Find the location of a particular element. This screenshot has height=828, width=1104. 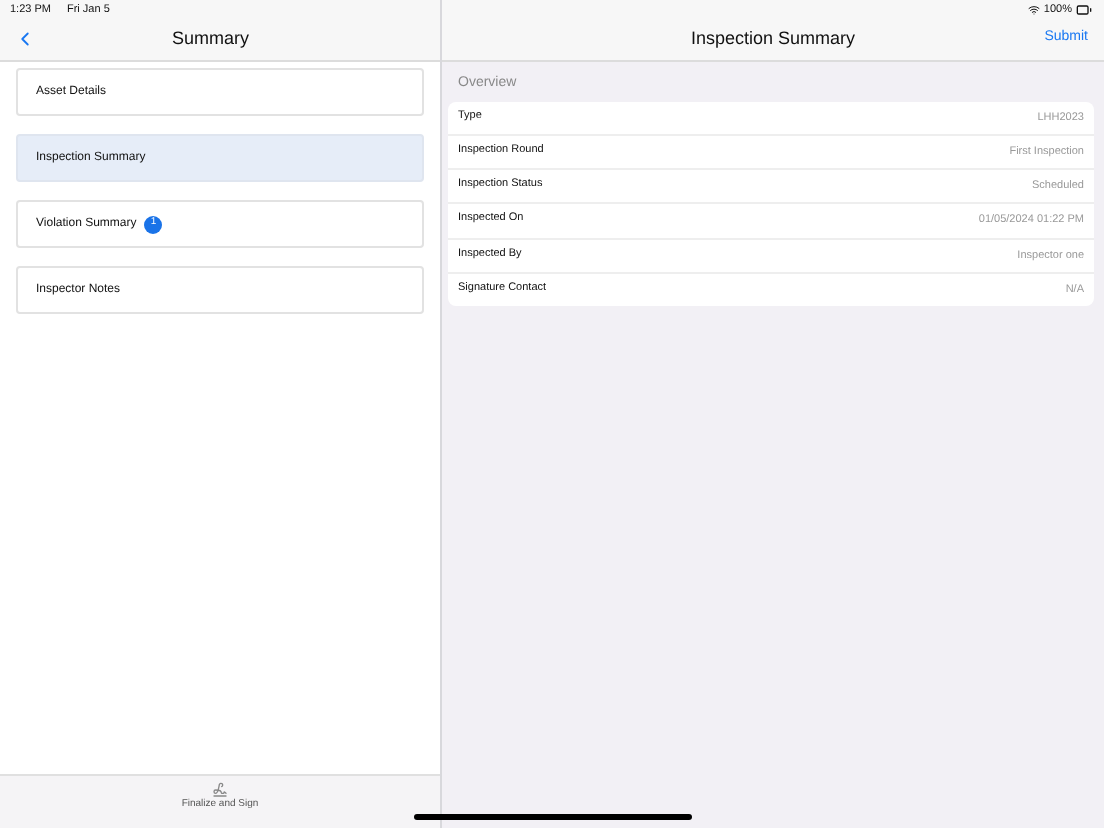

signature-icon is located at coordinates (219, 790).